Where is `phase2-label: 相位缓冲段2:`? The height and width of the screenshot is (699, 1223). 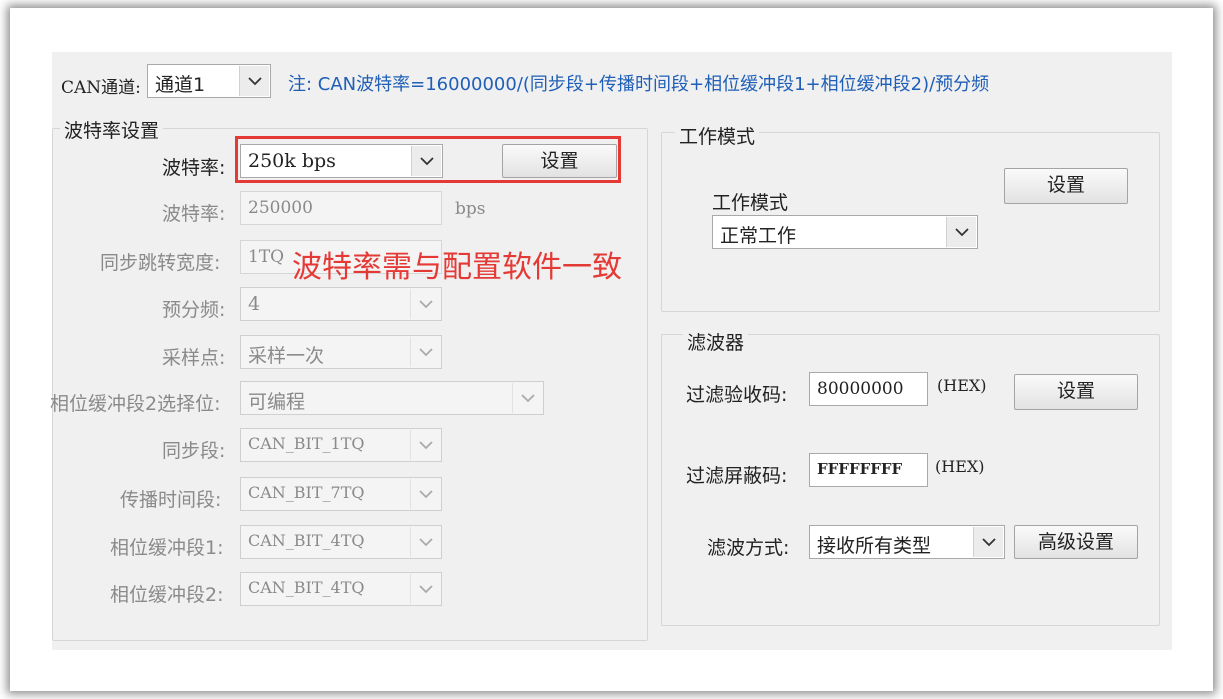 phase2-label: 相位缓冲段2: is located at coordinates (167, 595).